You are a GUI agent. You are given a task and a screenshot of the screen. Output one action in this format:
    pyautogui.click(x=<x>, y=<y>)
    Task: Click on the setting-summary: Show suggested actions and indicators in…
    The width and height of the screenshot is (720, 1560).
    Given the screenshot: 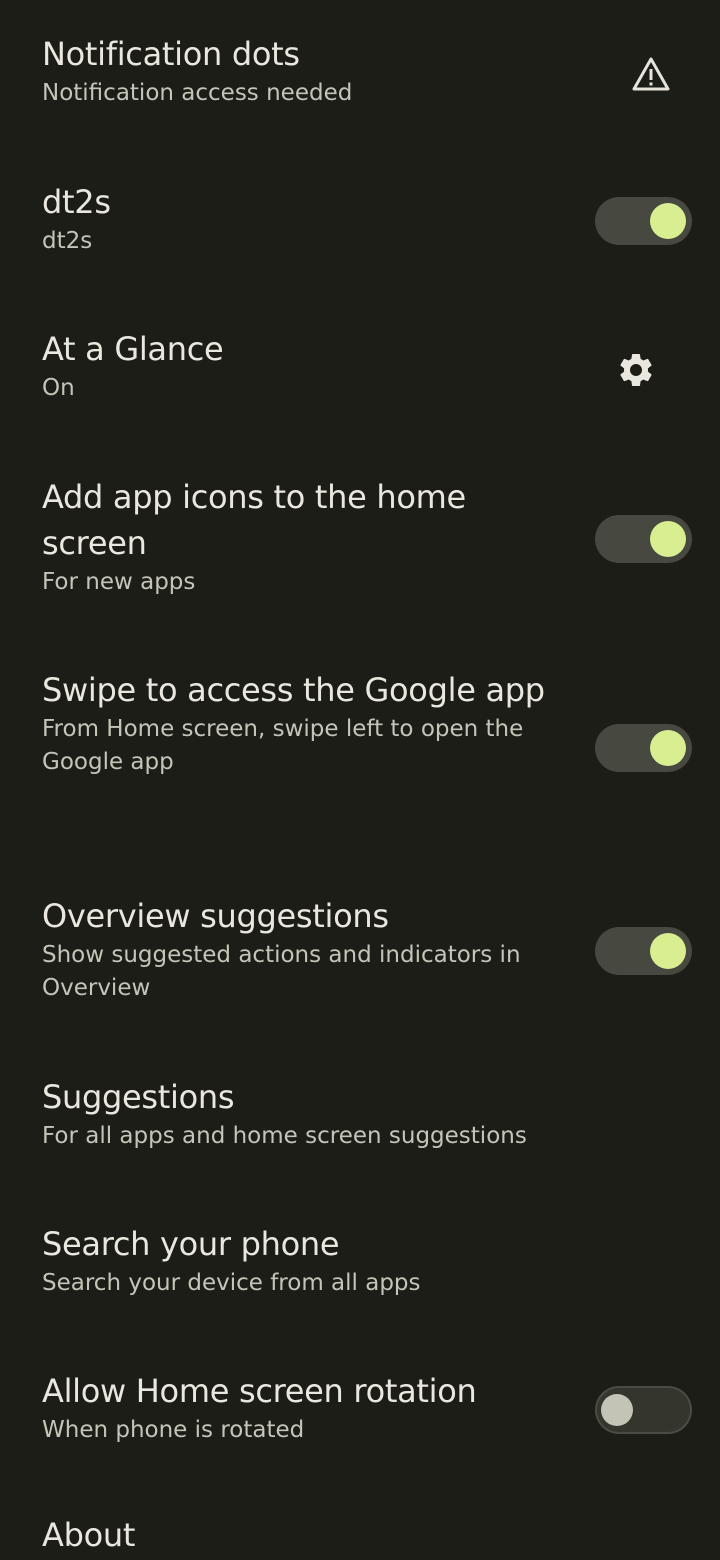 What is the action you would take?
    pyautogui.click(x=281, y=971)
    